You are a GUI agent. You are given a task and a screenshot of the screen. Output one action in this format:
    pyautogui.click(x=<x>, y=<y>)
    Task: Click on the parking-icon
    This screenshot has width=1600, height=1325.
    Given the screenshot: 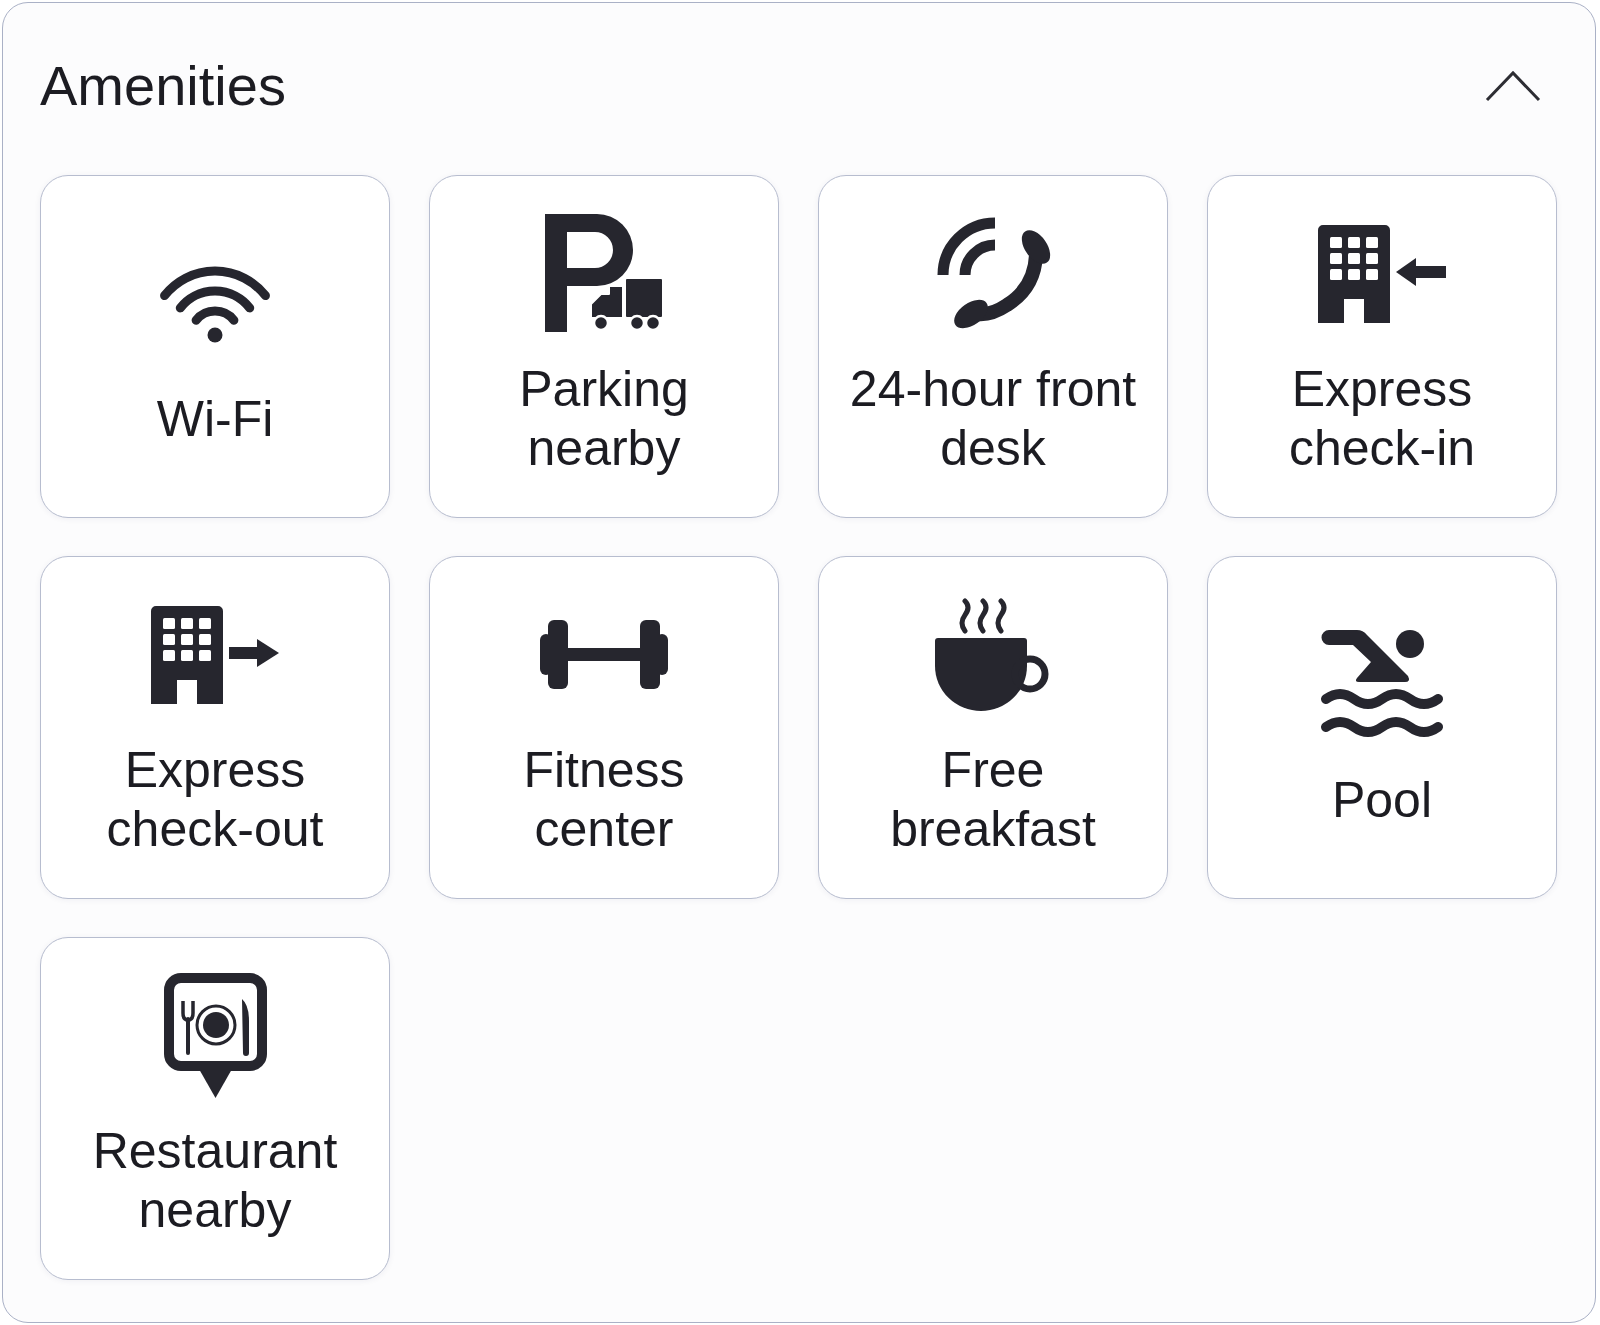 What is the action you would take?
    pyautogui.click(x=604, y=273)
    